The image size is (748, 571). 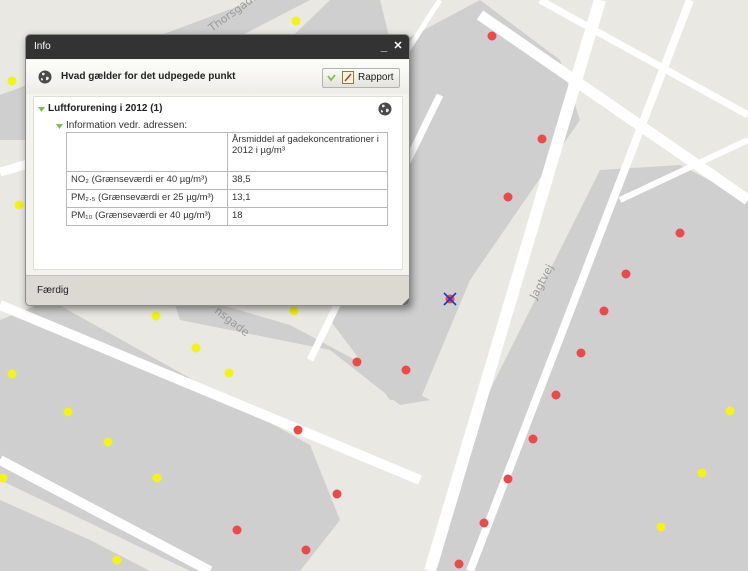 I want to click on table-cell-value: 18, so click(x=307, y=216).